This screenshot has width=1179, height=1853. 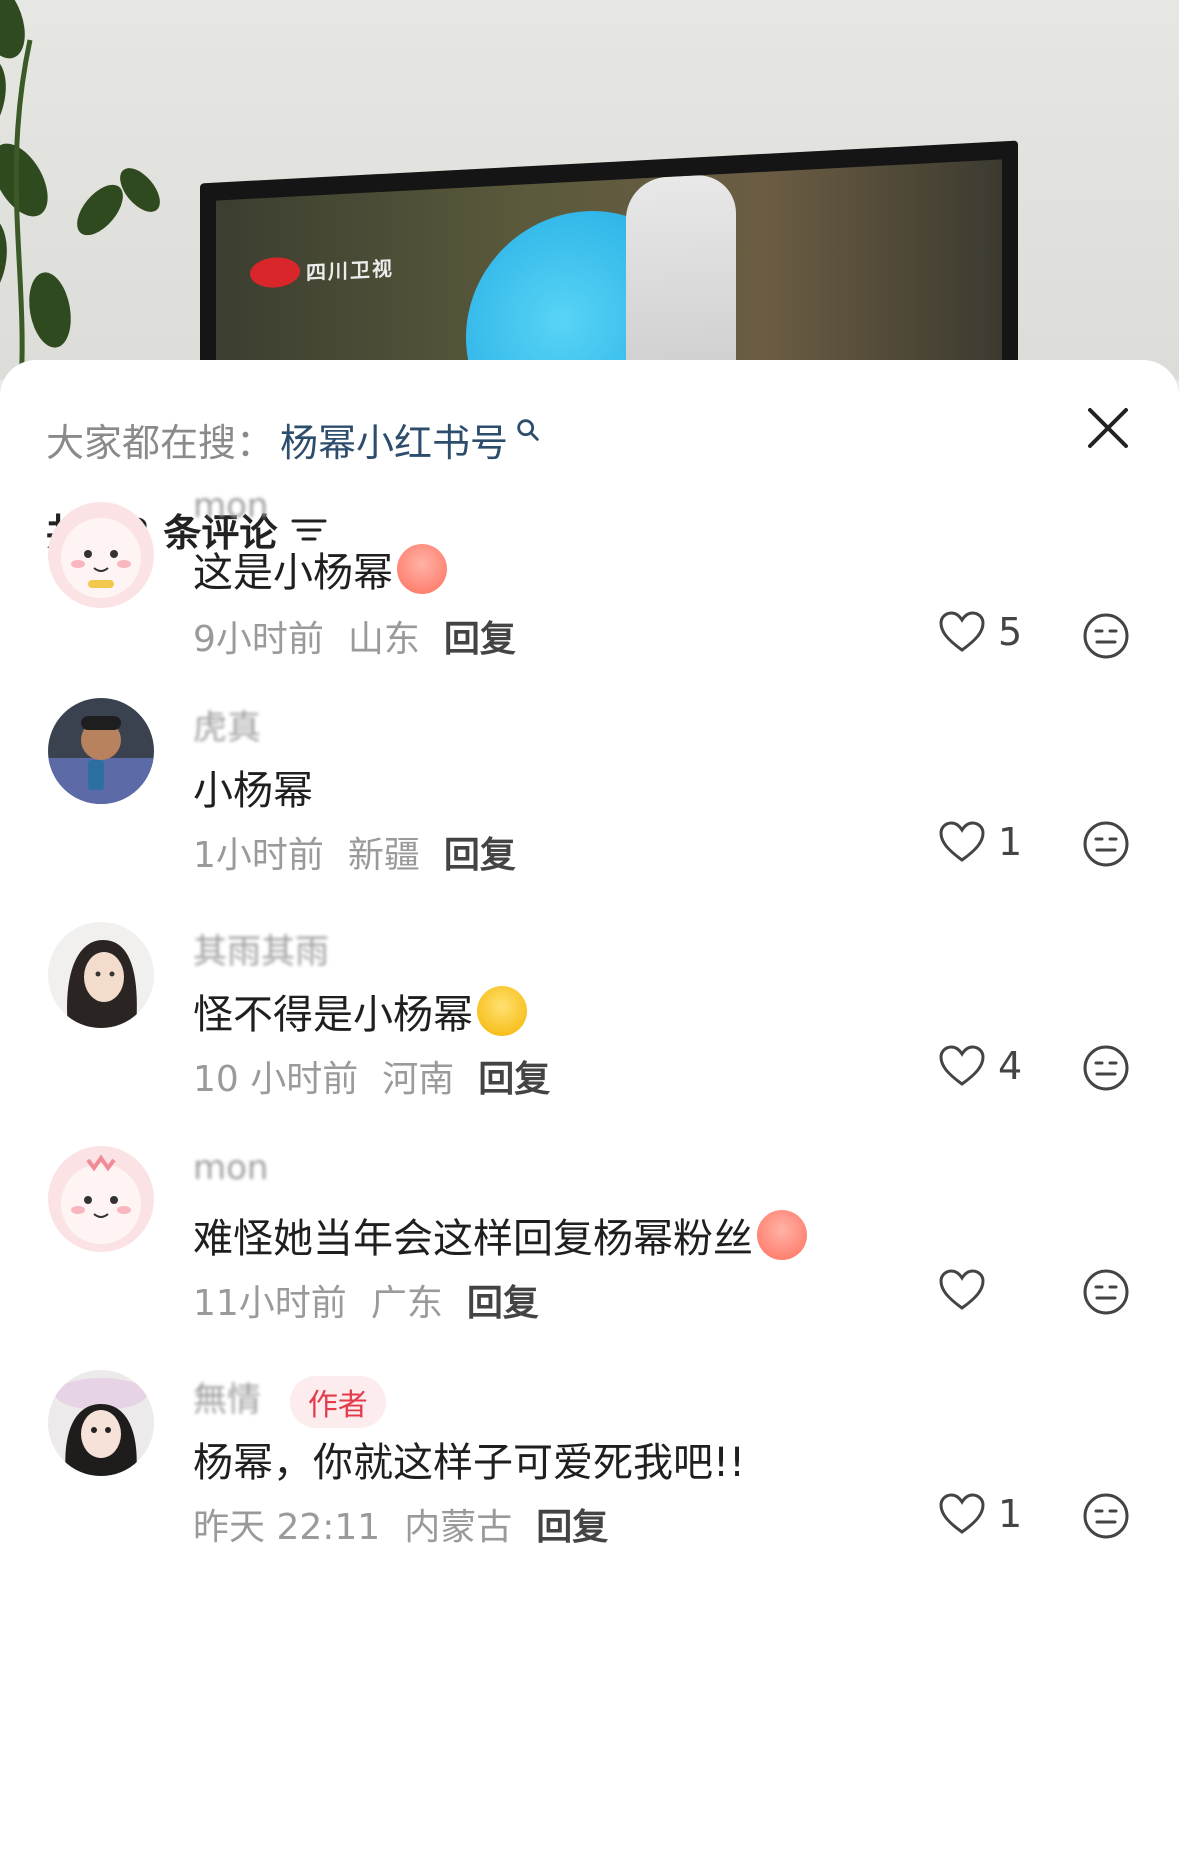 I want to click on like-count: 4, so click(x=1010, y=1066).